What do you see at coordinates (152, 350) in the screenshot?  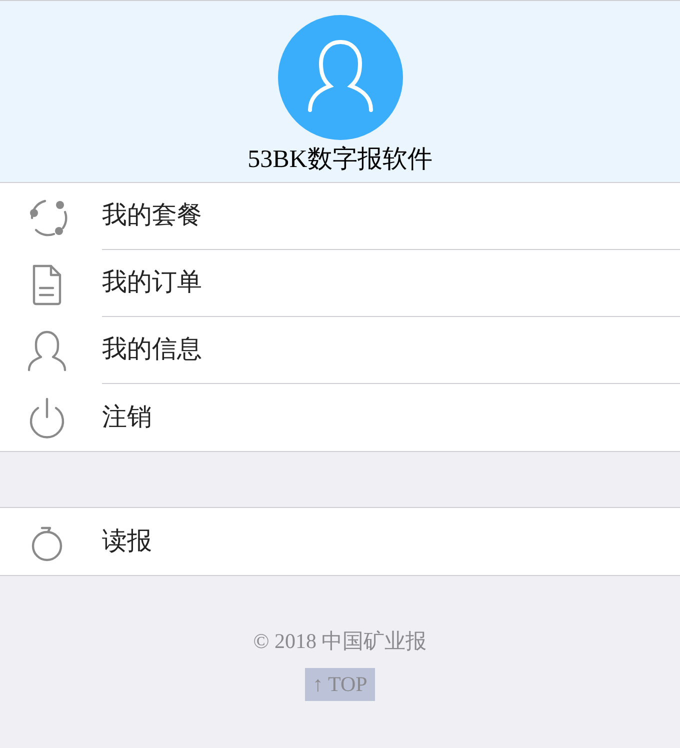 I see `menu-item: 我的信息` at bounding box center [152, 350].